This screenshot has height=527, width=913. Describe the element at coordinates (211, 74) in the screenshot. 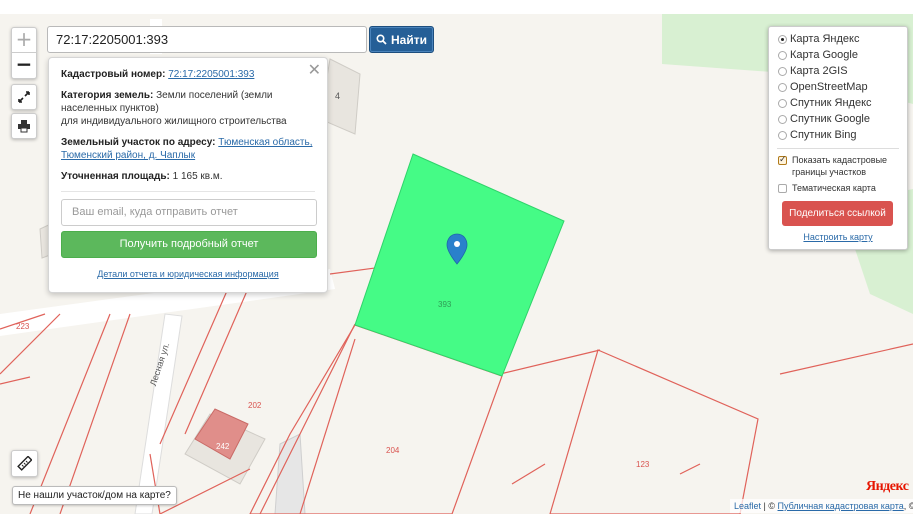

I see `cadastral-number-link: 72:17:2205001:393` at that location.